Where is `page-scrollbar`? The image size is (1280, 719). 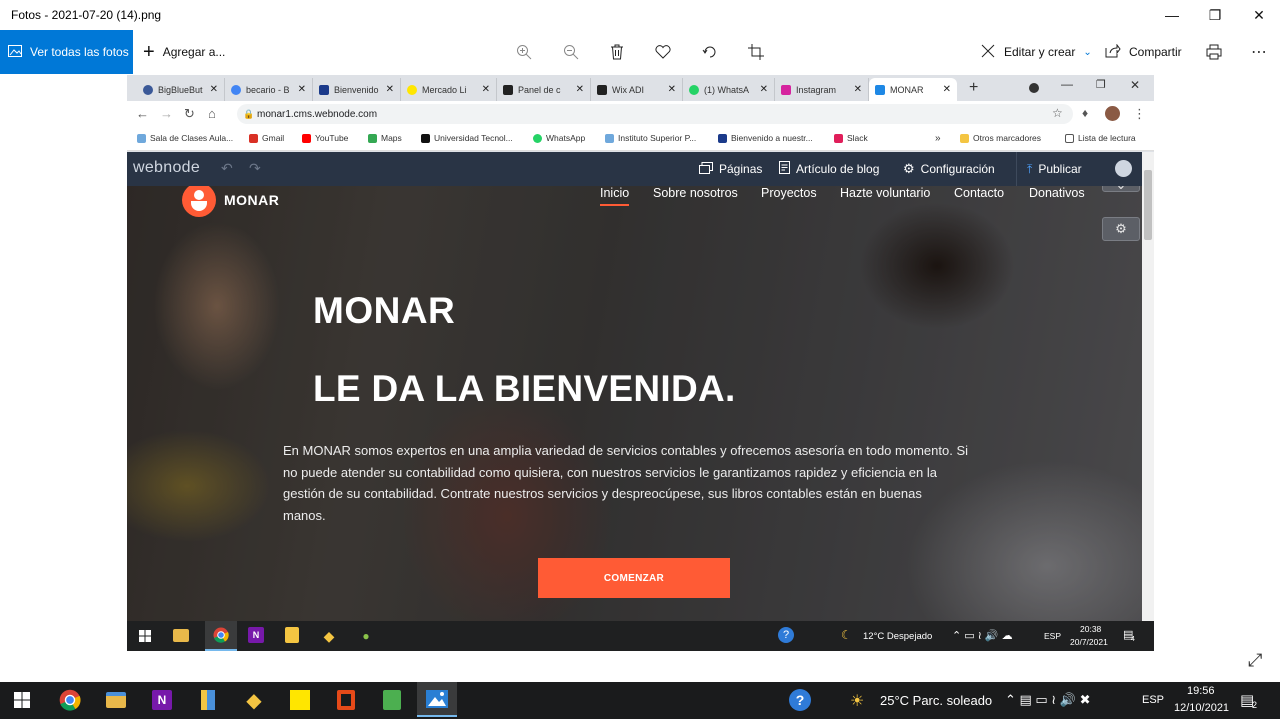
page-scrollbar is located at coordinates (1148, 386).